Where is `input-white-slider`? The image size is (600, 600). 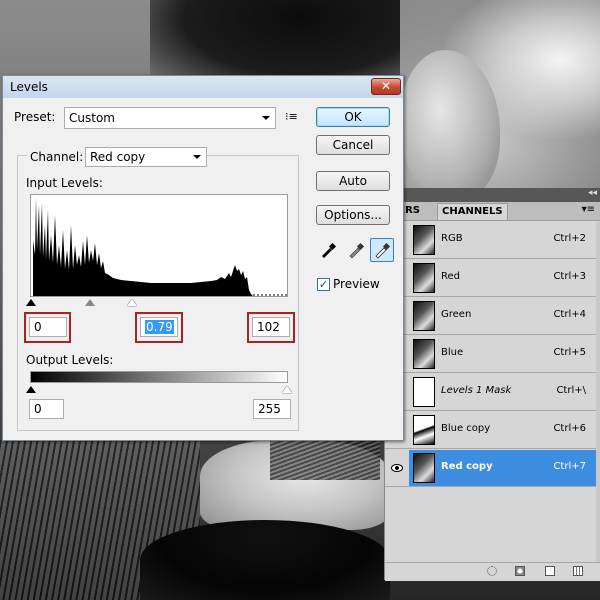
input-white-slider is located at coordinates (132, 302).